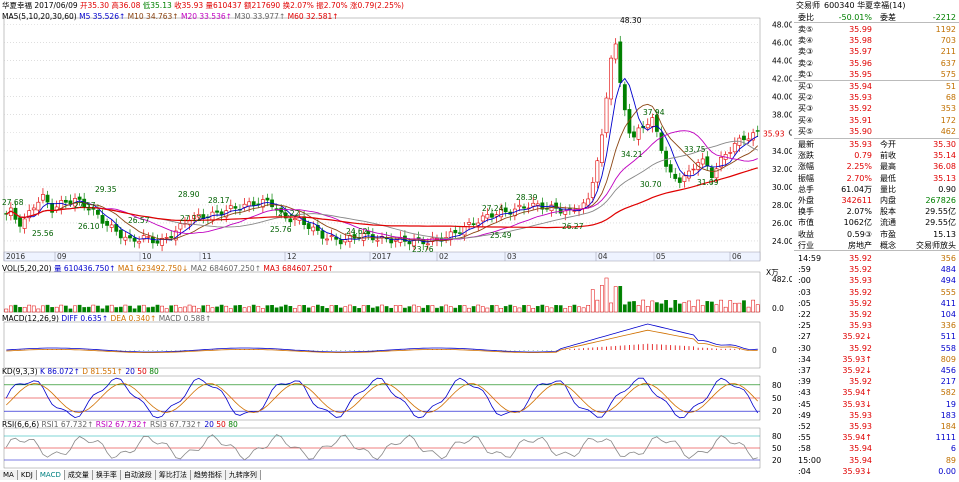 The width and height of the screenshot is (959, 482). I want to click on cell: 6, so click(953, 449).